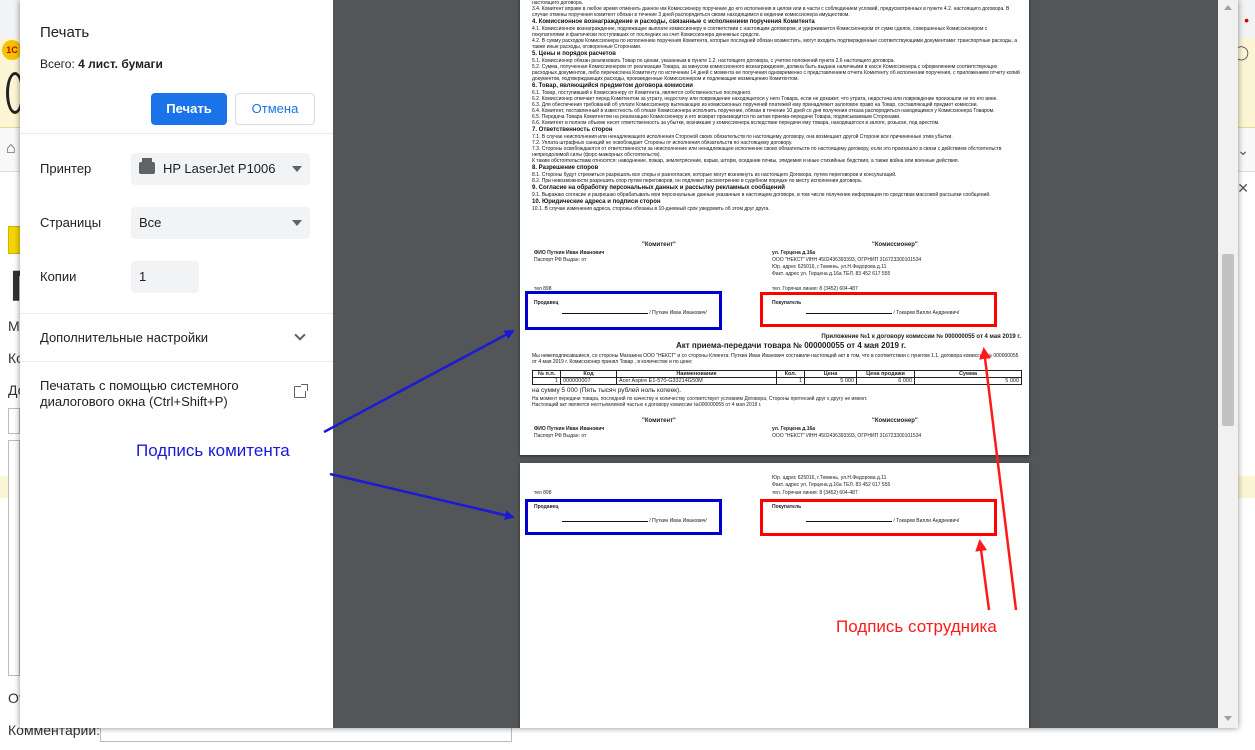 The width and height of the screenshot is (1255, 750). I want to click on table-cell: 6 000, so click(885, 381).